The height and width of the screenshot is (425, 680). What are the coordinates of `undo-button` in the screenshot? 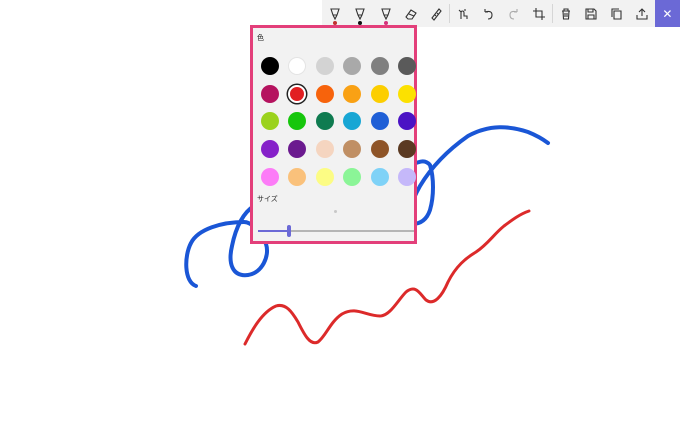 It's located at (488, 13).